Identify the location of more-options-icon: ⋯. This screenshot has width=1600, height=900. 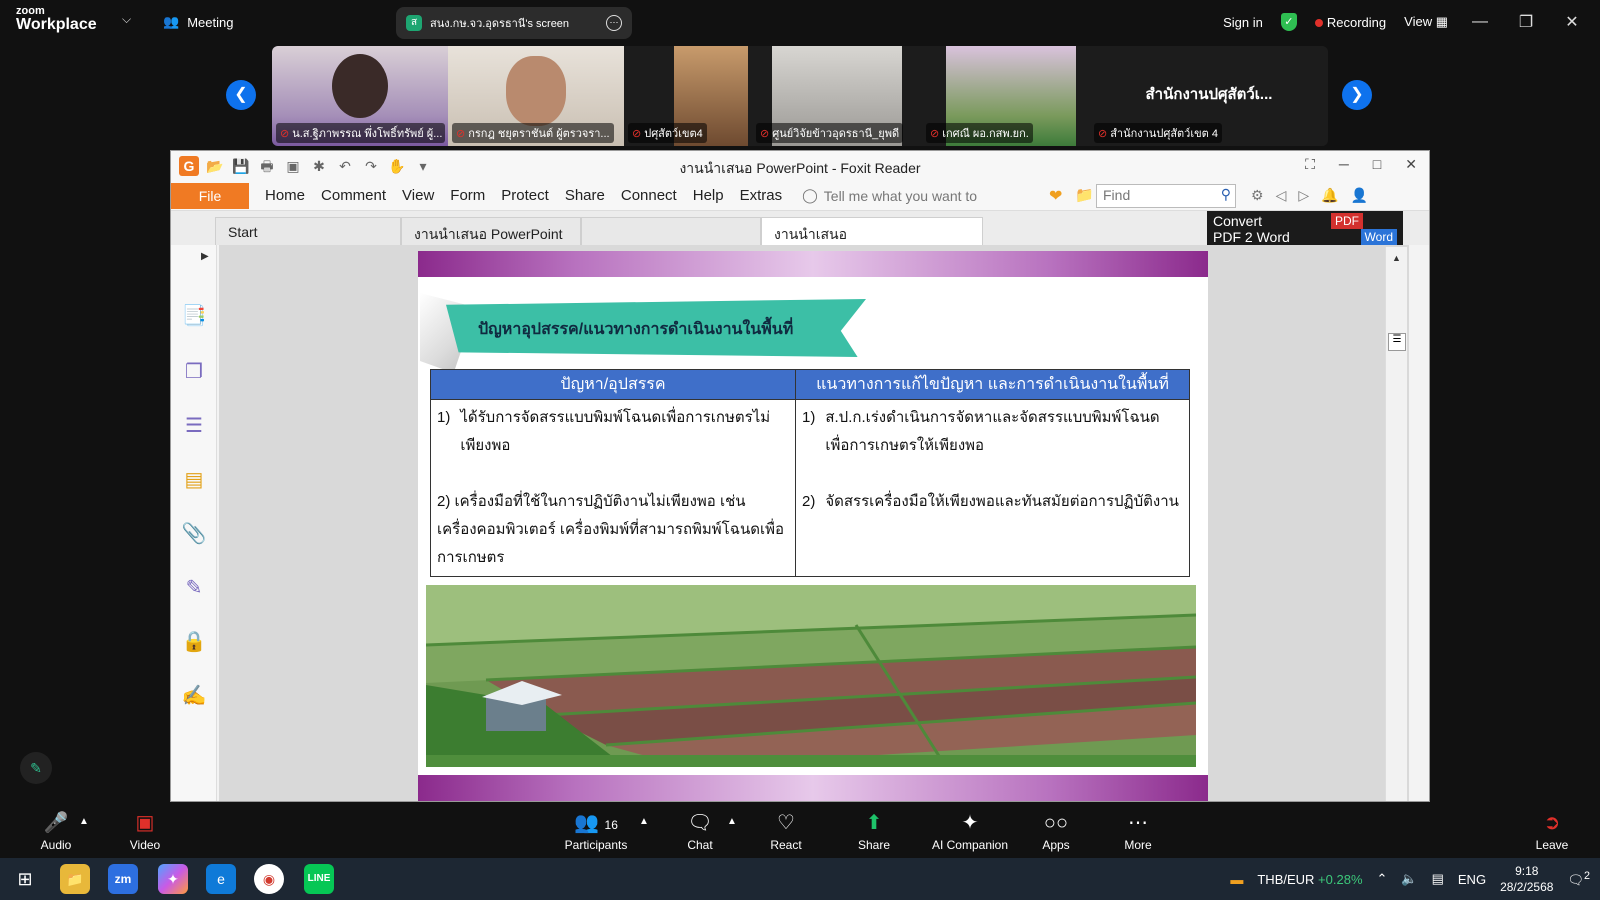
(614, 23).